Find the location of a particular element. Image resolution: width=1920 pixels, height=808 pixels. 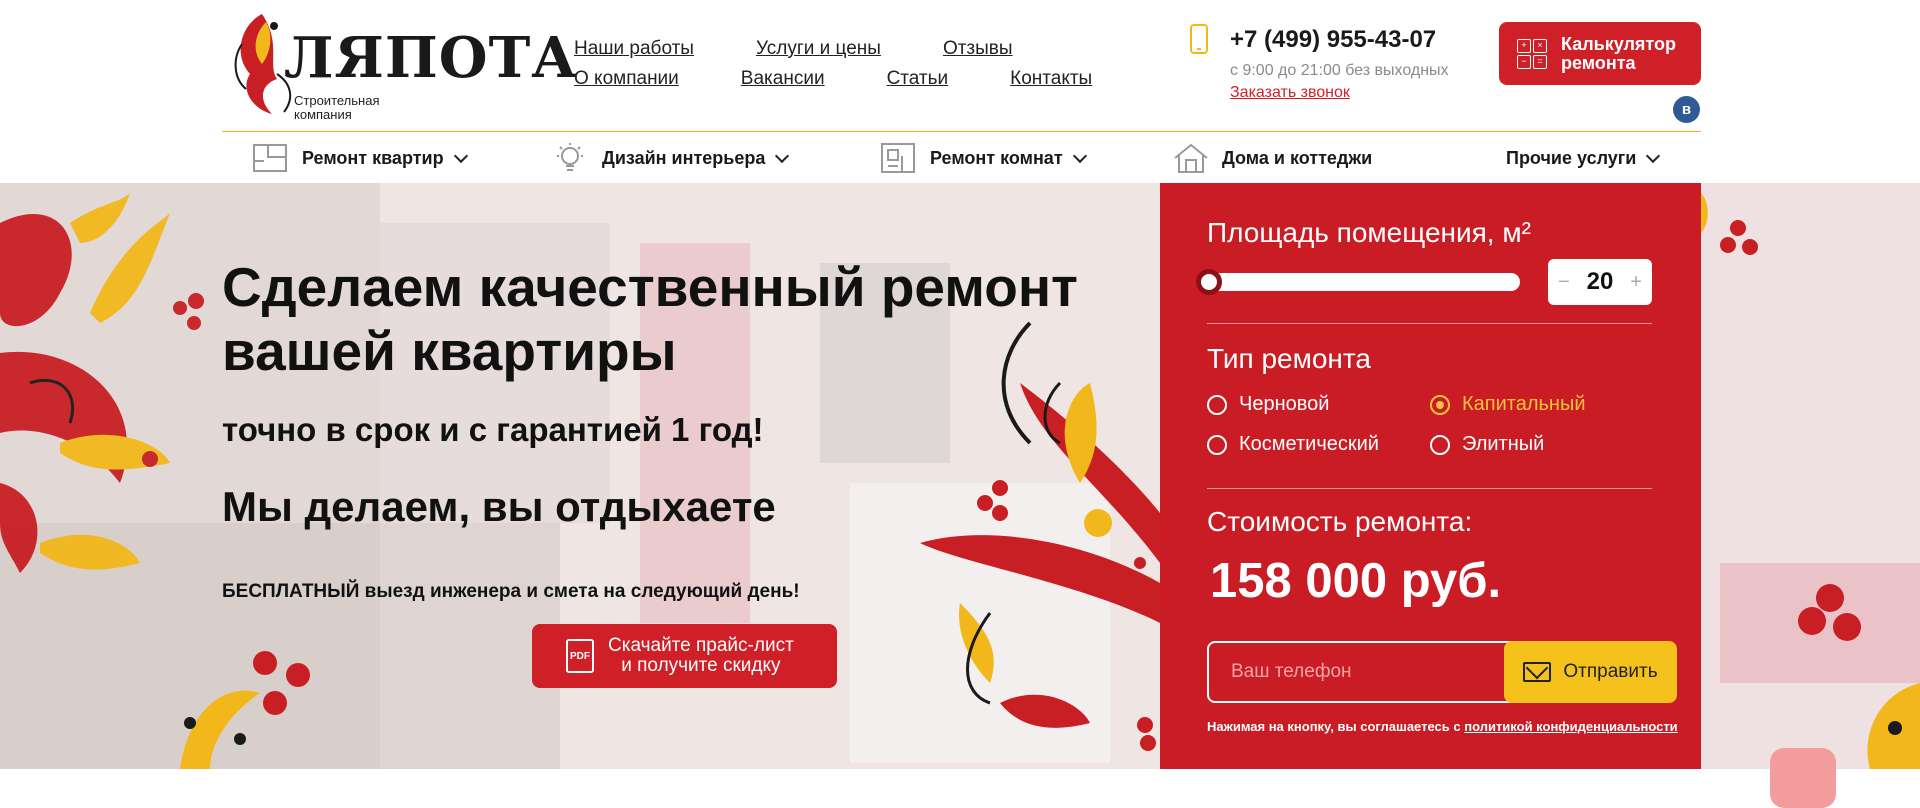

mobile-phone-icon is located at coordinates (1199, 39).